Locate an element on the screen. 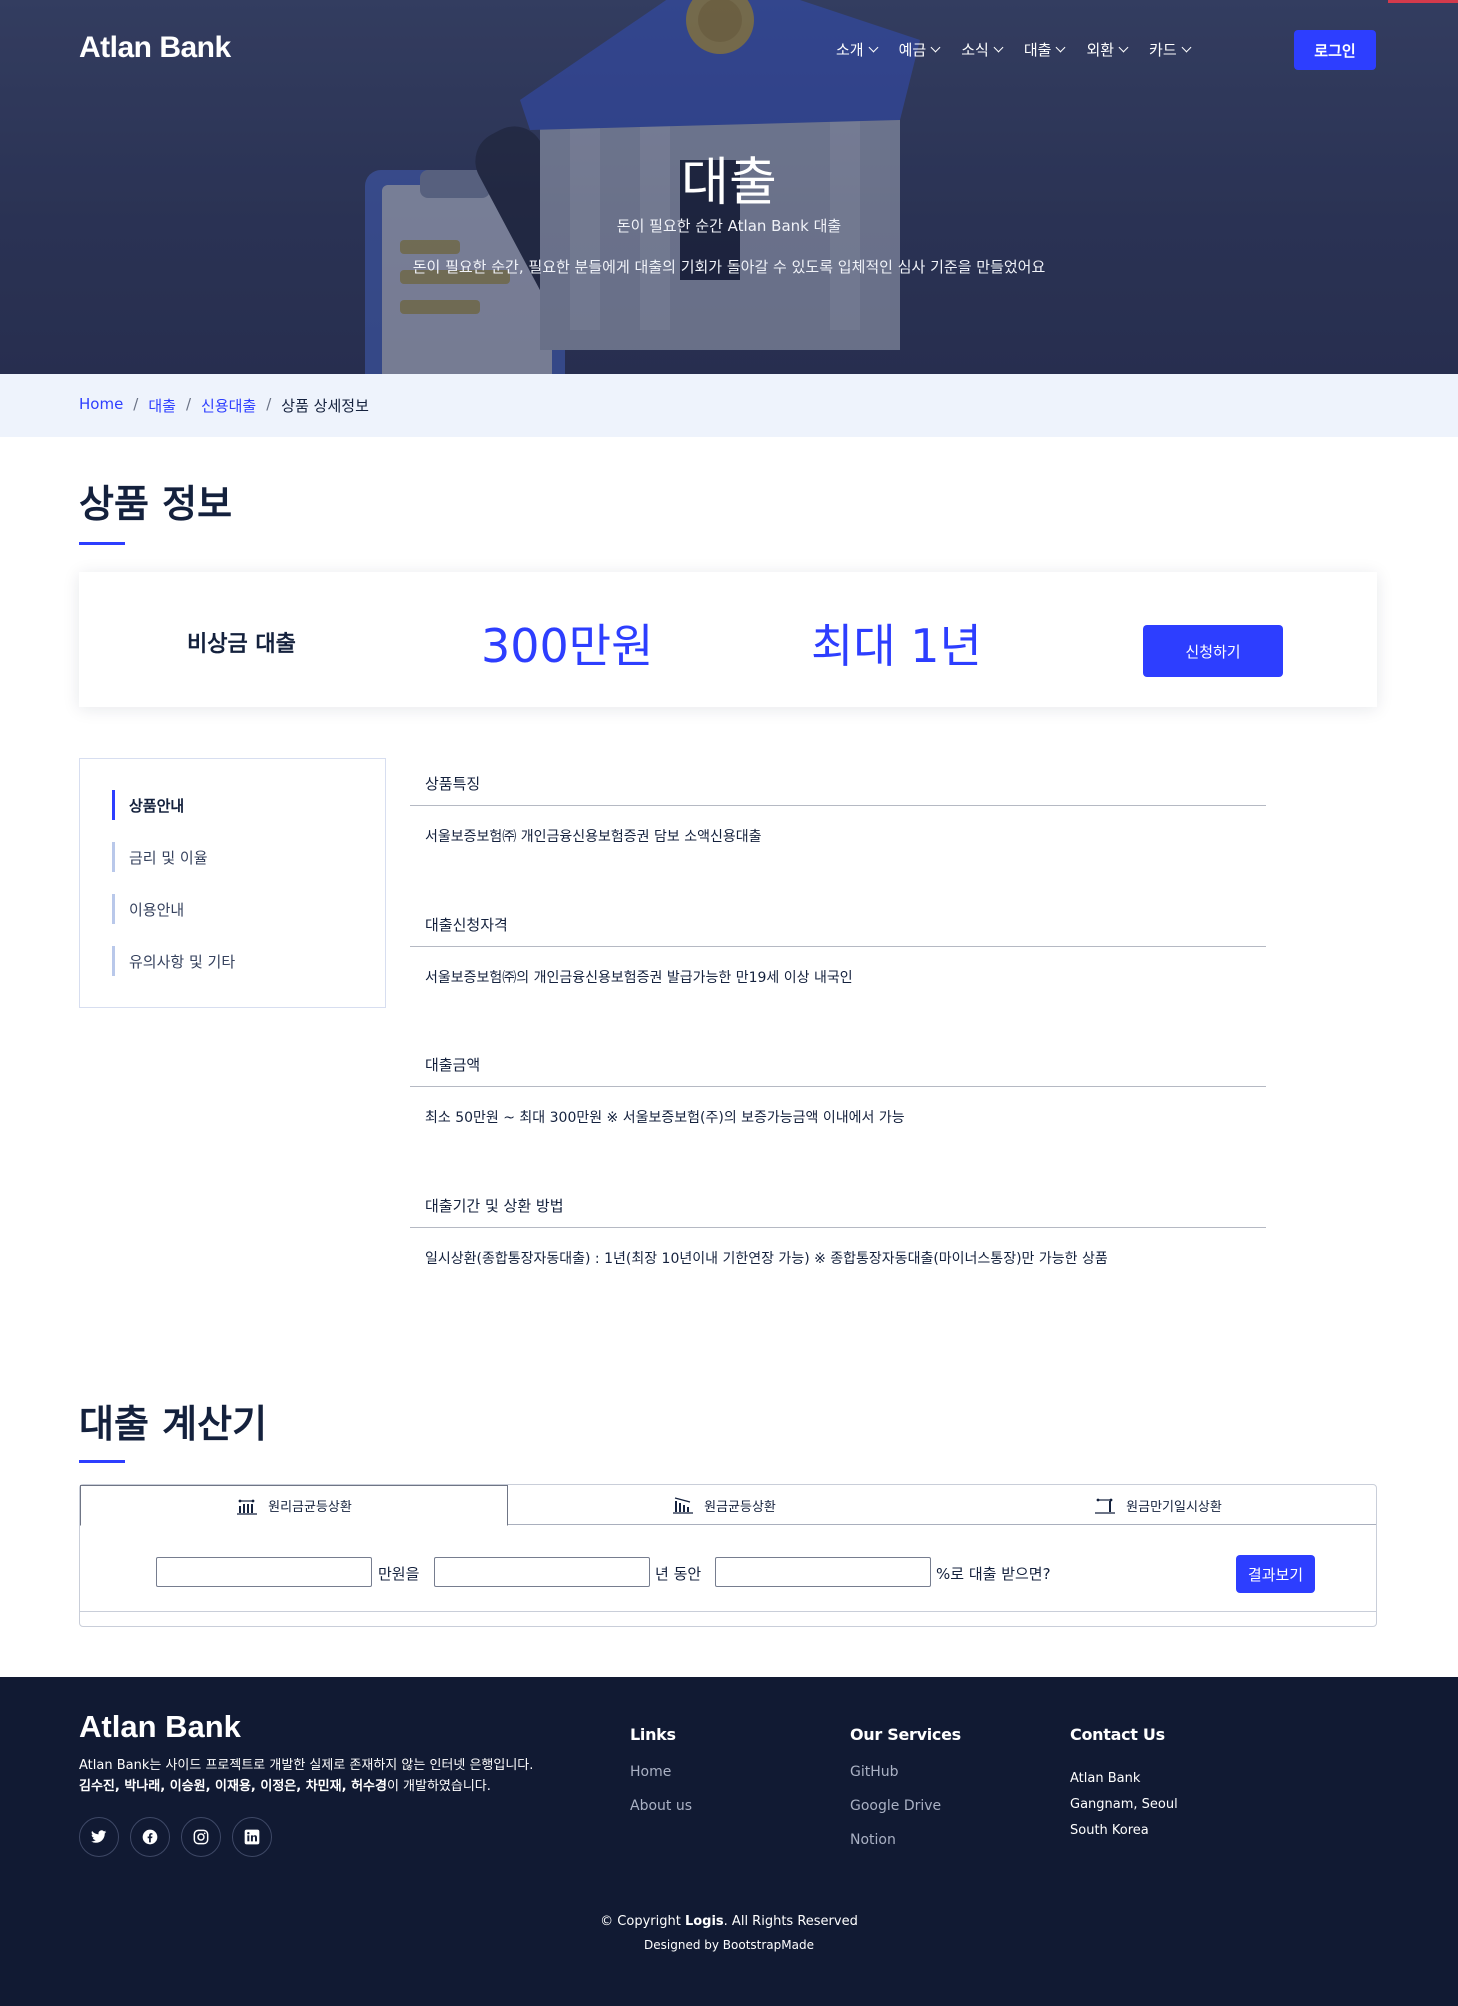 The height and width of the screenshot is (2006, 1458). footer-links-title: Links is located at coordinates (653, 1734).